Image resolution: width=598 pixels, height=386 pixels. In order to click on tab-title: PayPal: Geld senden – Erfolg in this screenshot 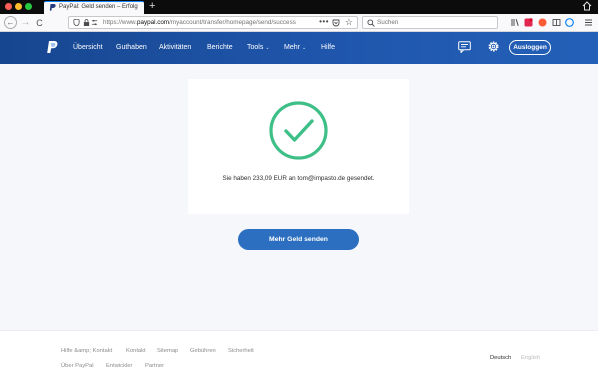, I will do `click(98, 7)`.